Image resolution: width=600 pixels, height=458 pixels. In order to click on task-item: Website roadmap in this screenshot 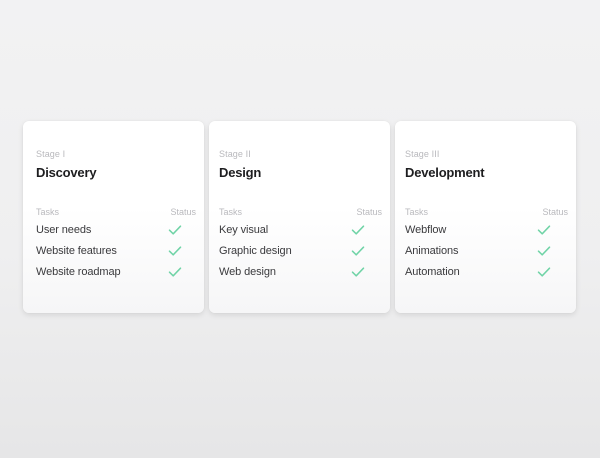, I will do `click(78, 272)`.